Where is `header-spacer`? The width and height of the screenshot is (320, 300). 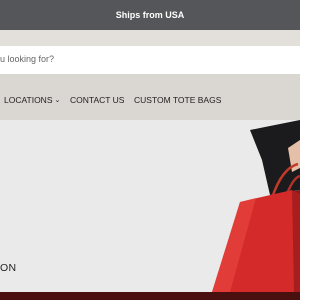 header-spacer is located at coordinates (150, 38).